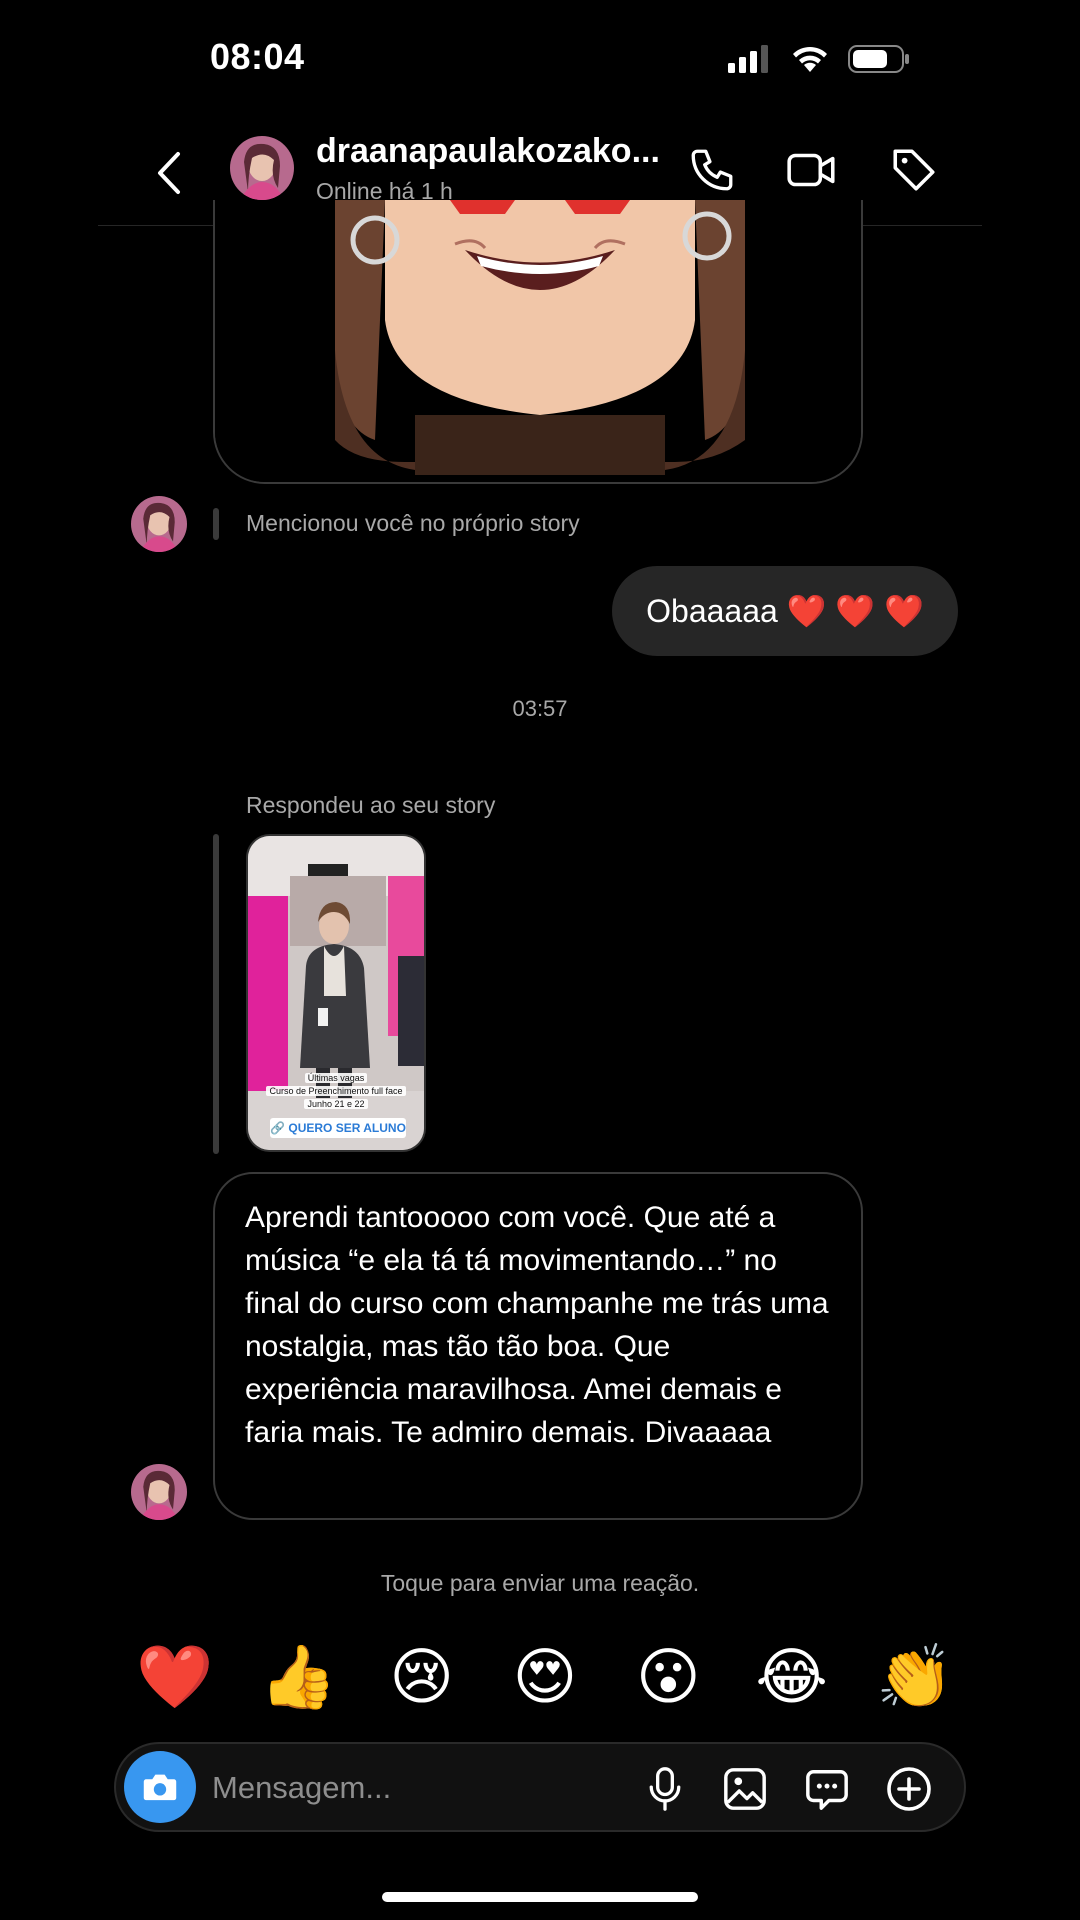  Describe the element at coordinates (785, 611) in the screenshot. I see `sent-message-bubble: Obaaaaa ❤️ ❤️ ❤️` at that location.